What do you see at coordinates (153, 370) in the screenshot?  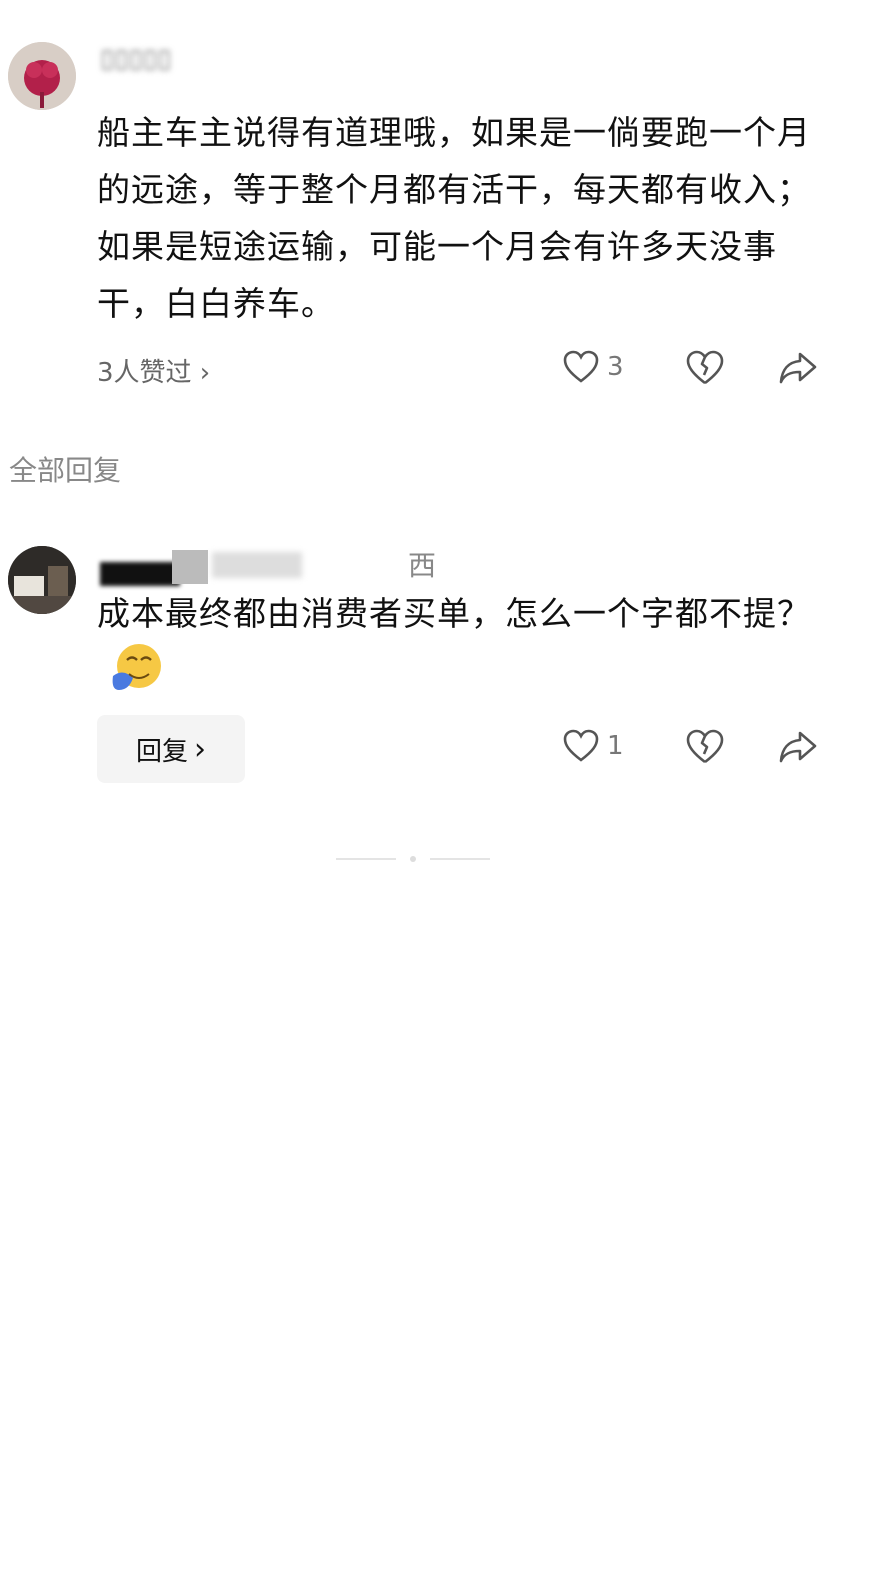 I see `likes-summary: 3人赞过 ›` at bounding box center [153, 370].